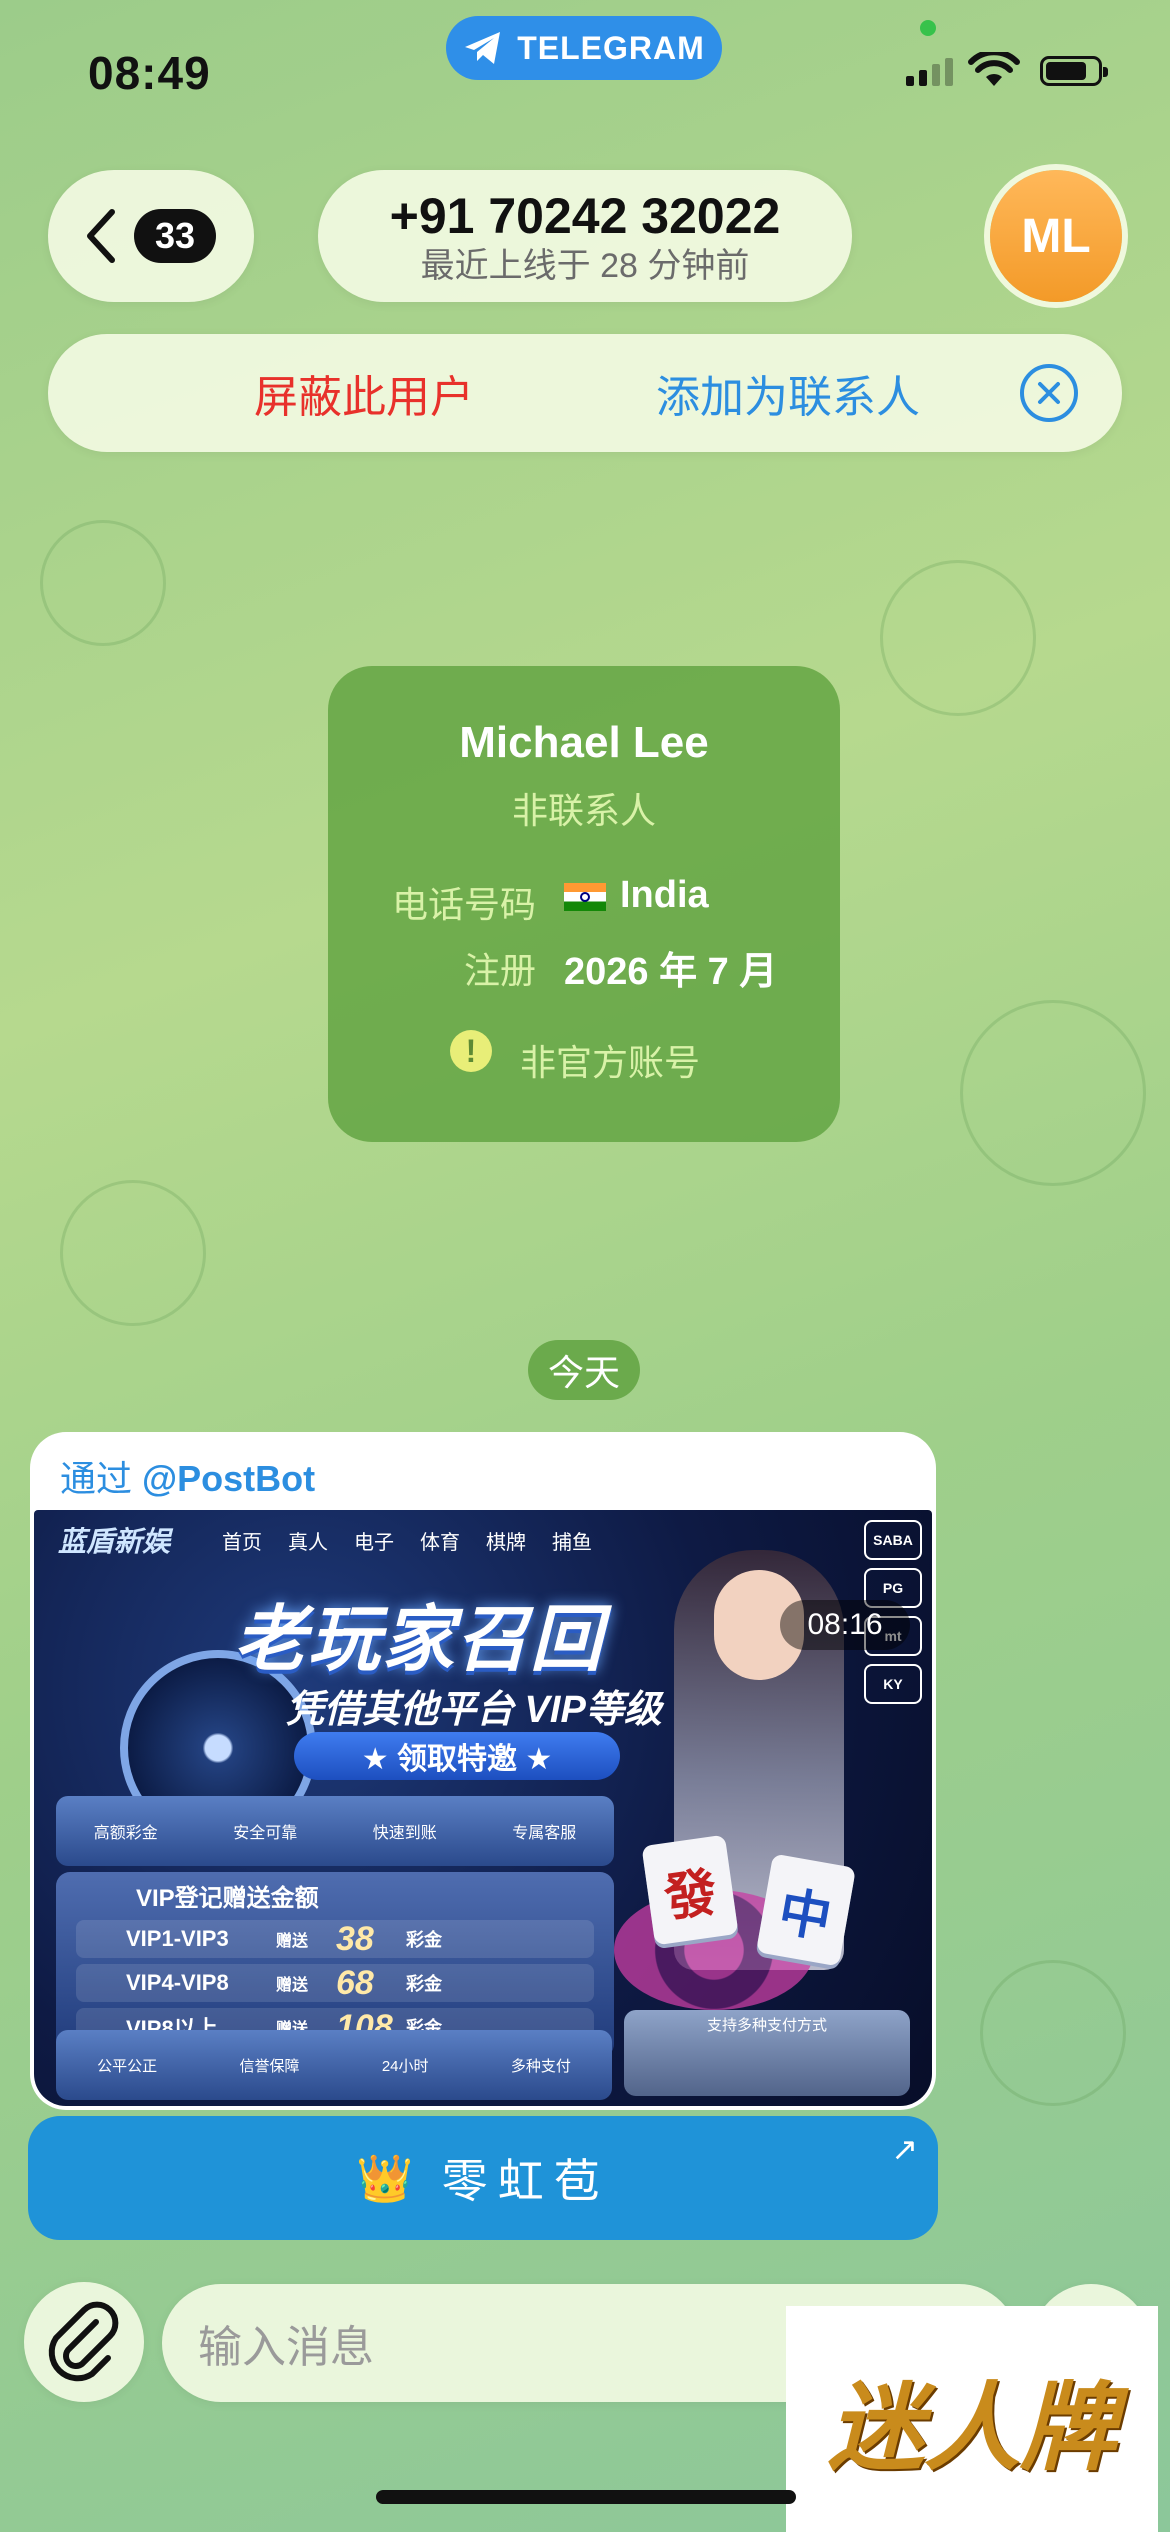  Describe the element at coordinates (525, 2181) in the screenshot. I see `inline-button-label: 零虹苞` at that location.